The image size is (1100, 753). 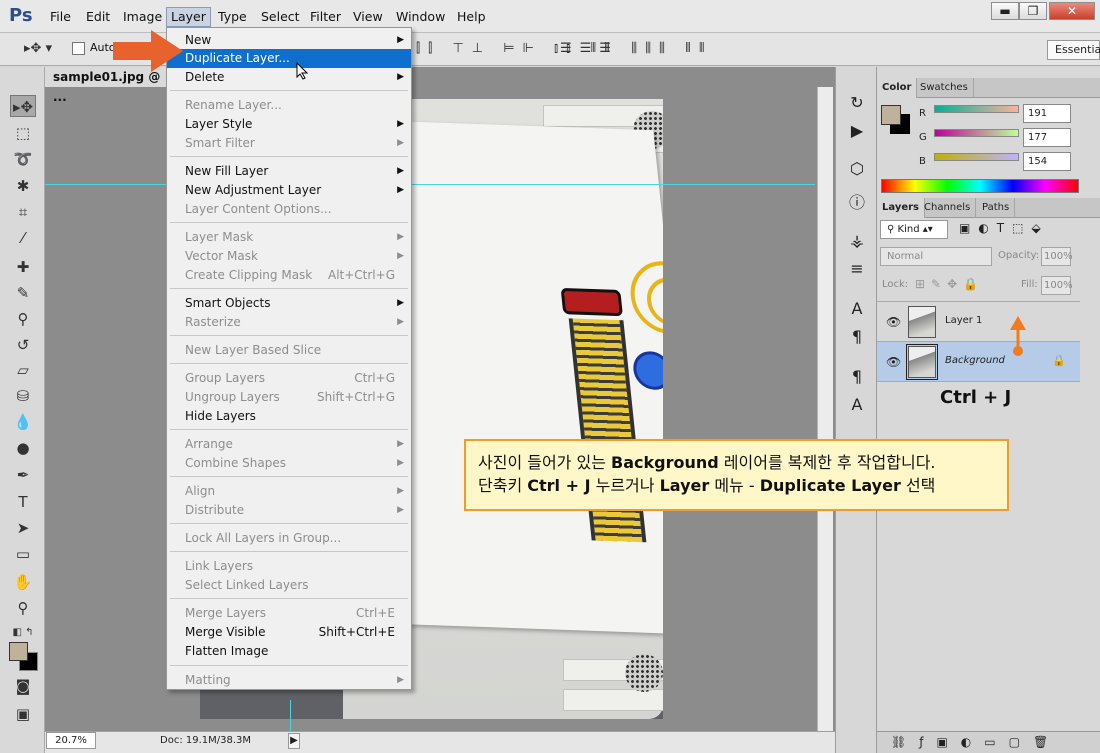 What do you see at coordinates (289, 143) in the screenshot?
I see `menu-item-smart-filter: Smart Filter ▶` at bounding box center [289, 143].